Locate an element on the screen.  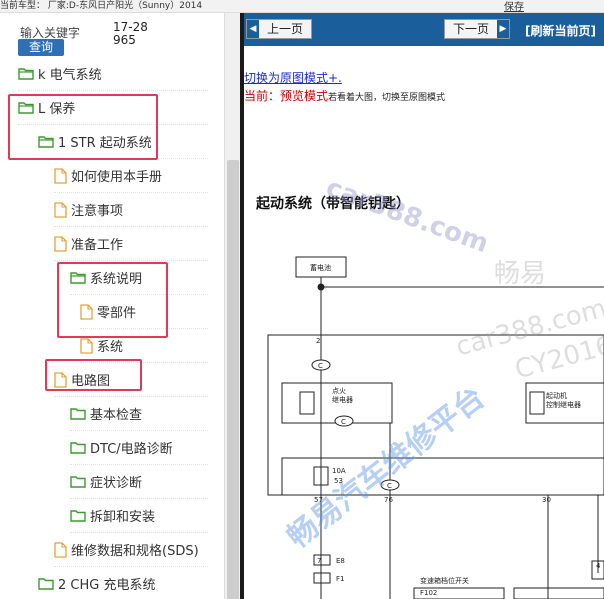
next-page-button: 下一页 ▶ is located at coordinates (477, 29).